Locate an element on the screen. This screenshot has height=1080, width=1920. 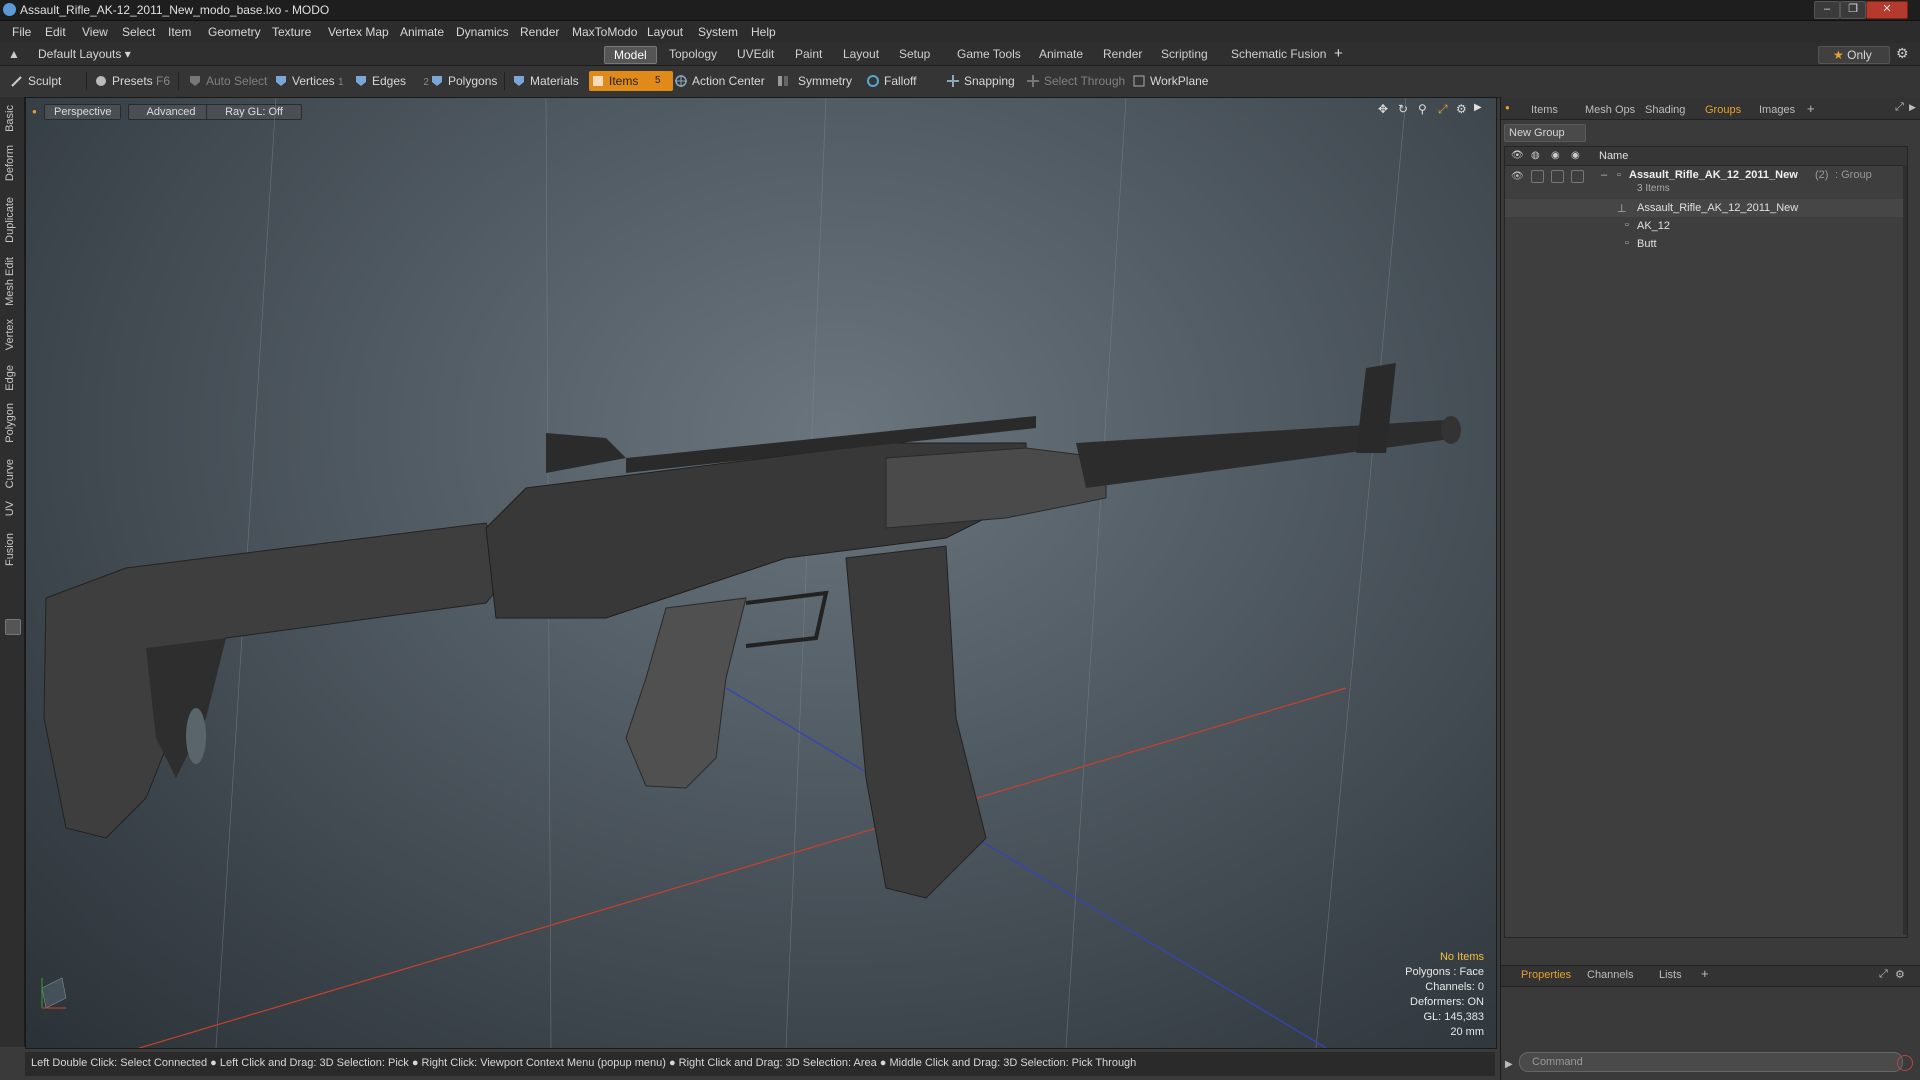
menu-file: File is located at coordinates (21, 32).